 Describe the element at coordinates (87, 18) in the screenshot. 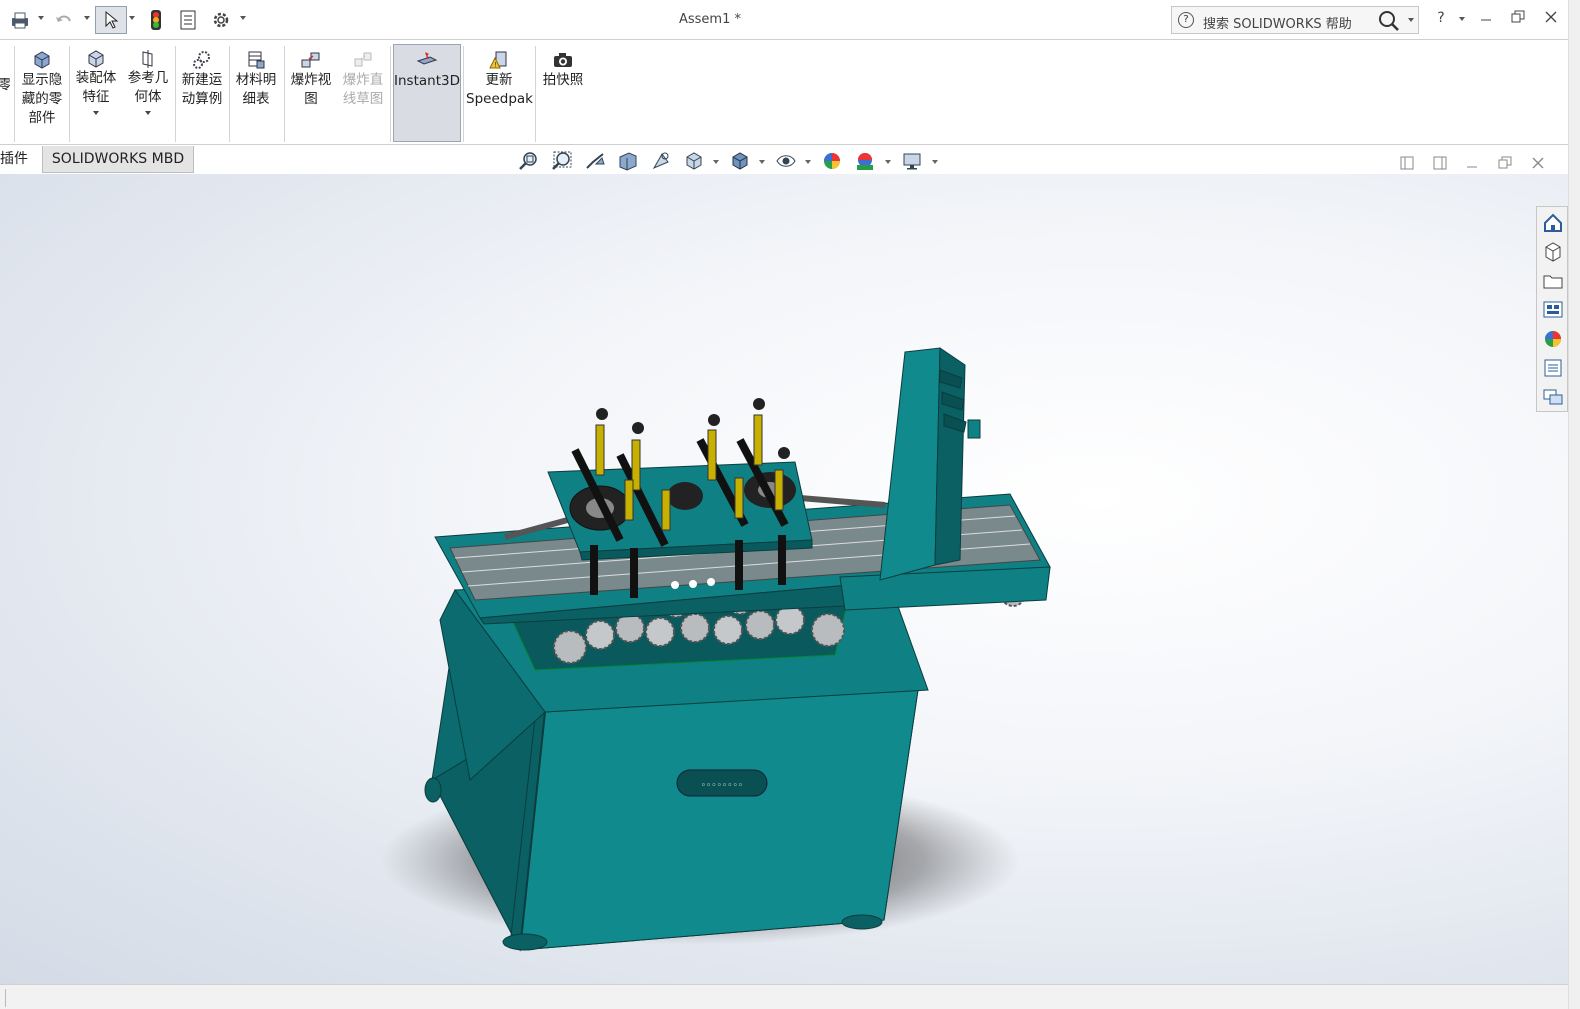

I see `undo-dropdown-icon` at that location.